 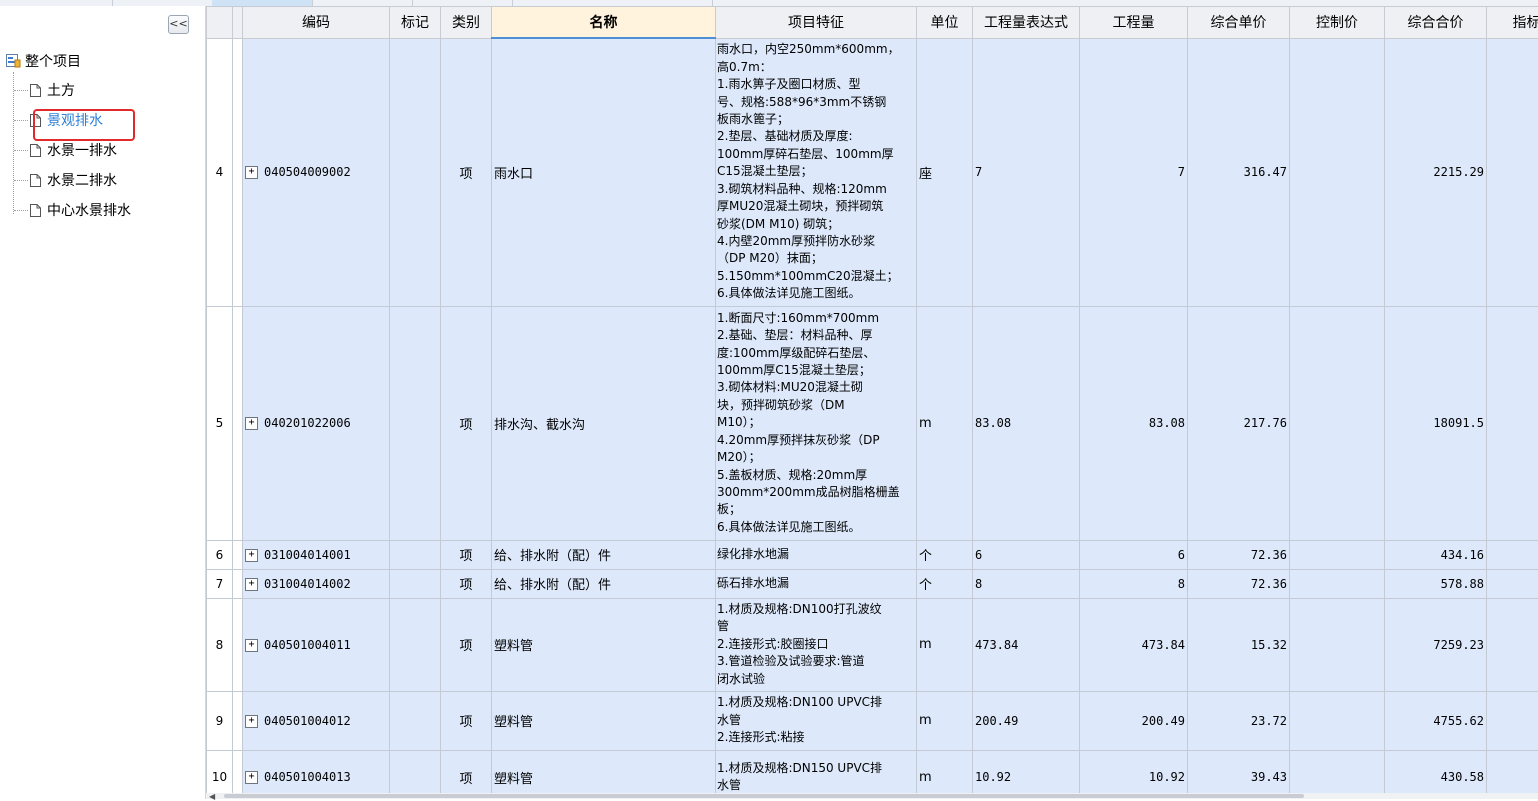 What do you see at coordinates (316, 644) in the screenshot?
I see `cell-code: +040501004011` at bounding box center [316, 644].